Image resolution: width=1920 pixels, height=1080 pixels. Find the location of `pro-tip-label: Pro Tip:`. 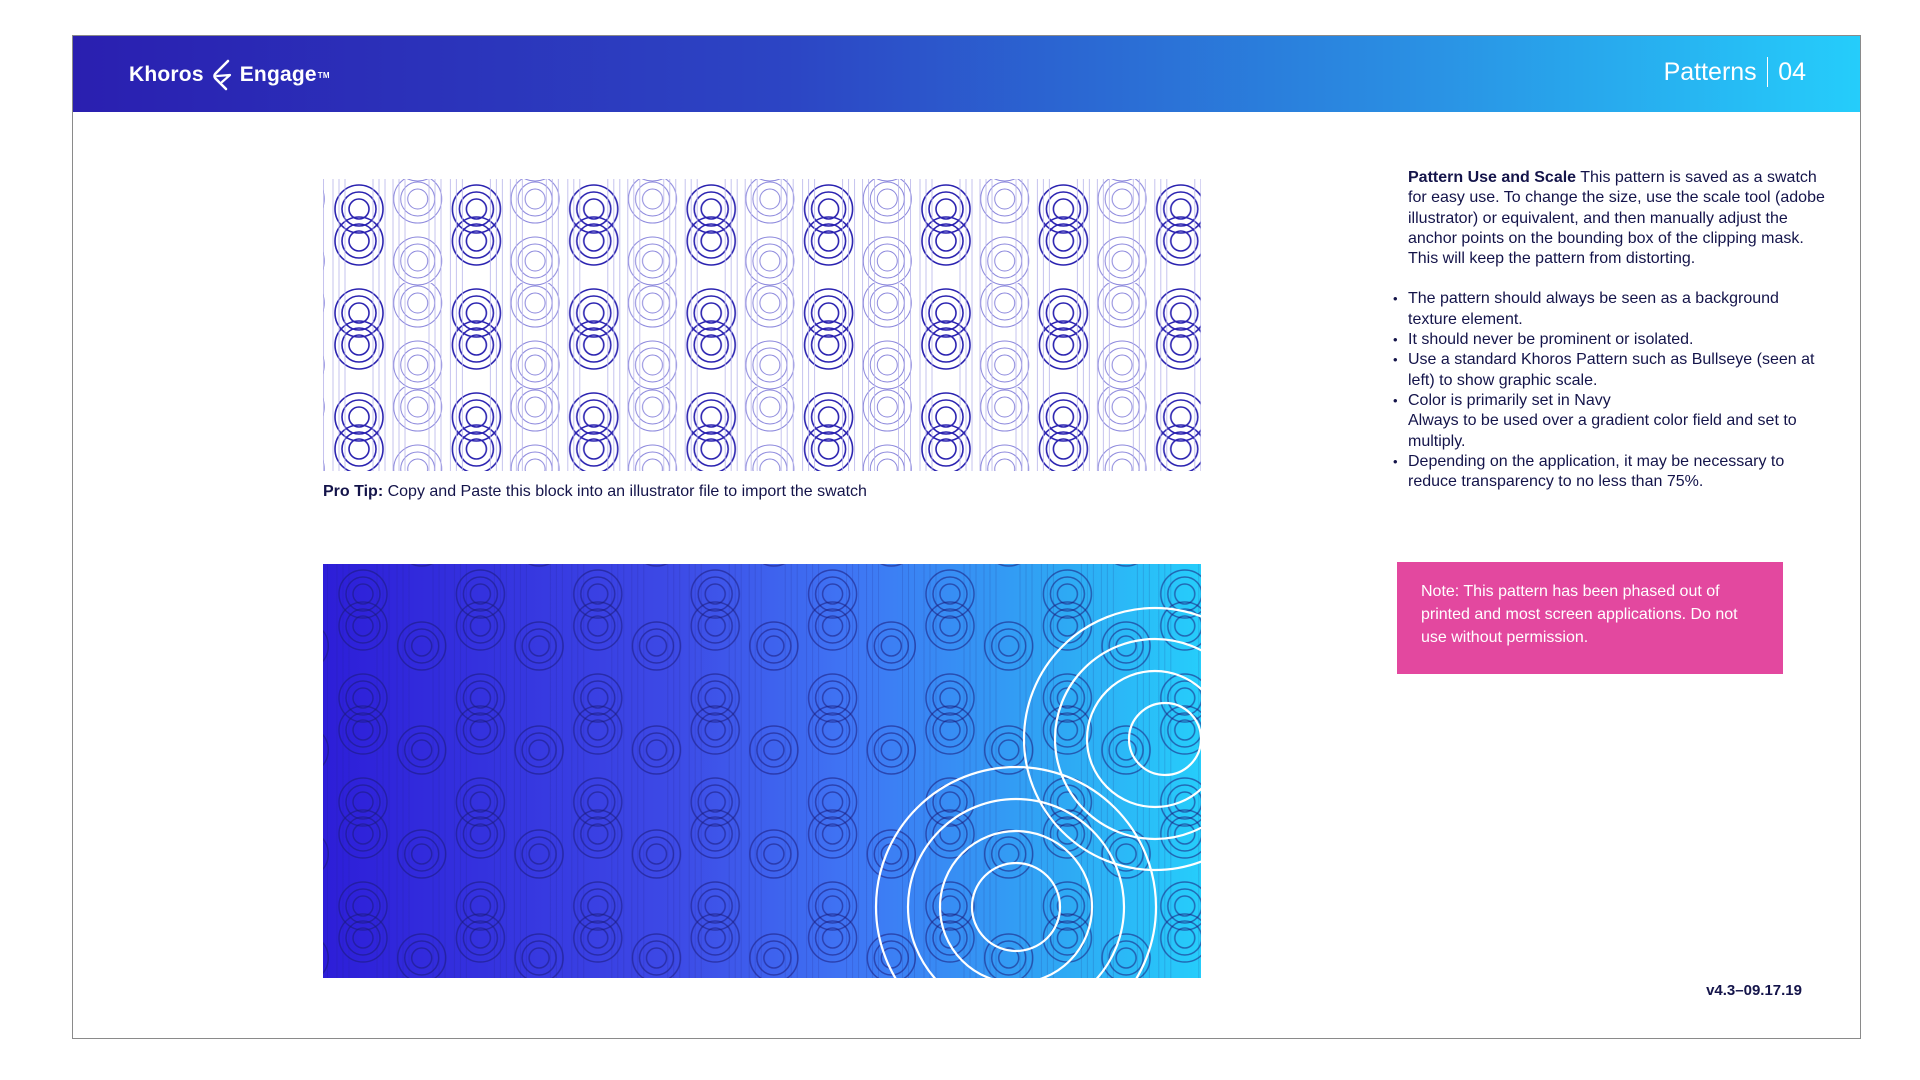

pro-tip-label: Pro Tip: is located at coordinates (353, 491).